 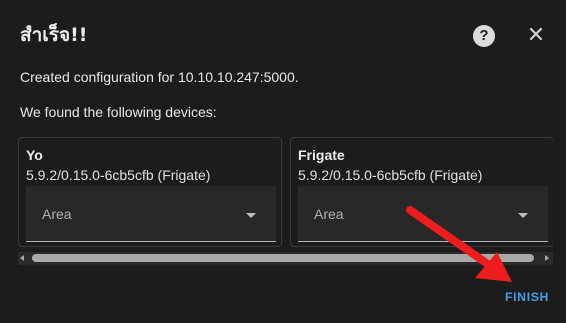 What do you see at coordinates (484, 36) in the screenshot?
I see `help-icon: ?` at bounding box center [484, 36].